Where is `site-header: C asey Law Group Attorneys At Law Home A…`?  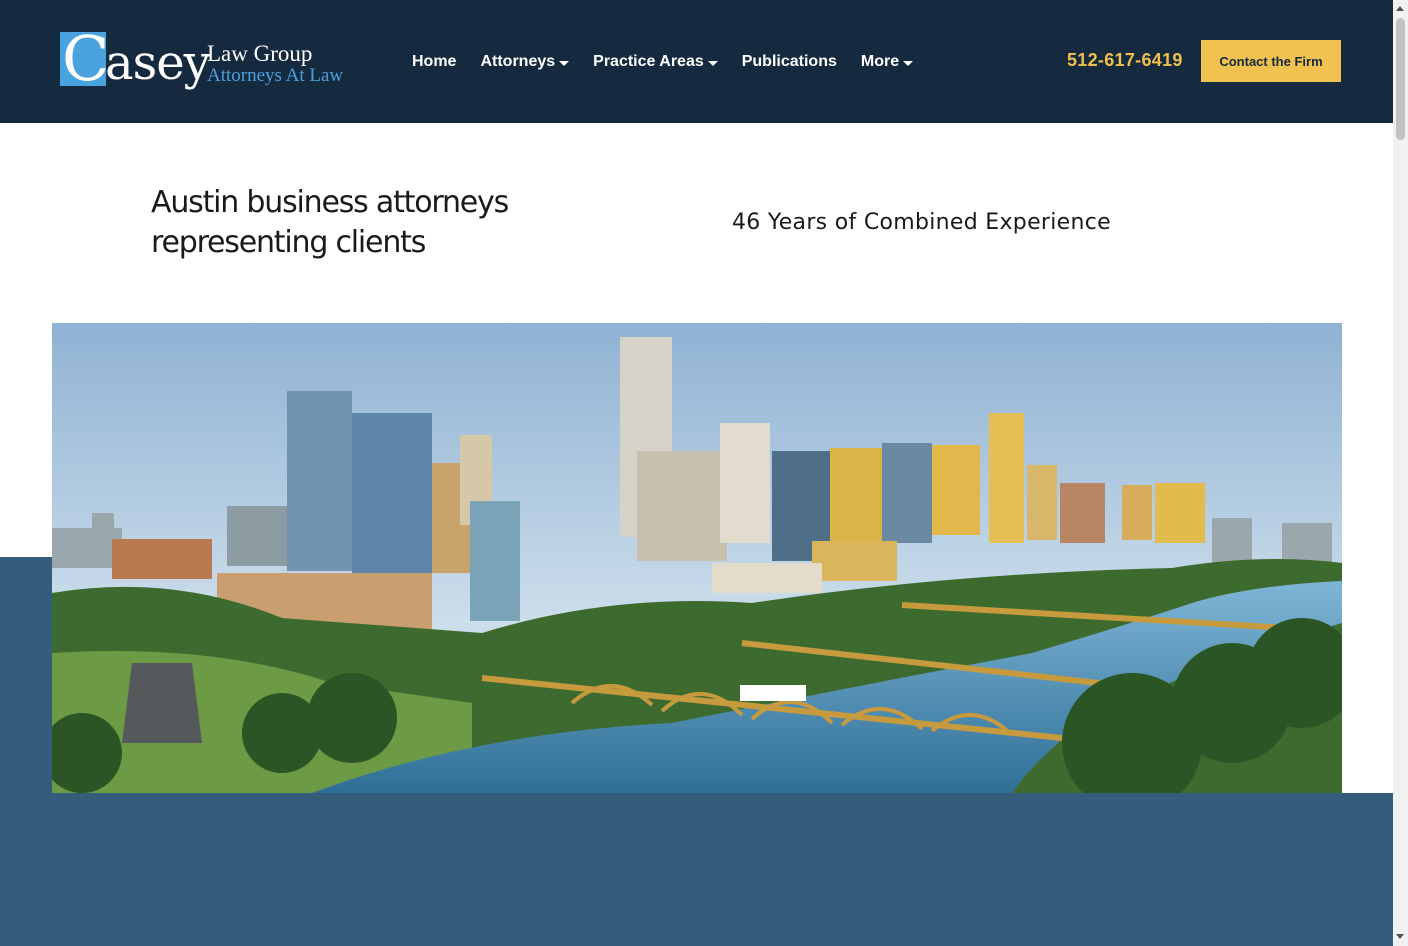
site-header: C asey Law Group Attorneys At Law Home A… is located at coordinates (696, 61).